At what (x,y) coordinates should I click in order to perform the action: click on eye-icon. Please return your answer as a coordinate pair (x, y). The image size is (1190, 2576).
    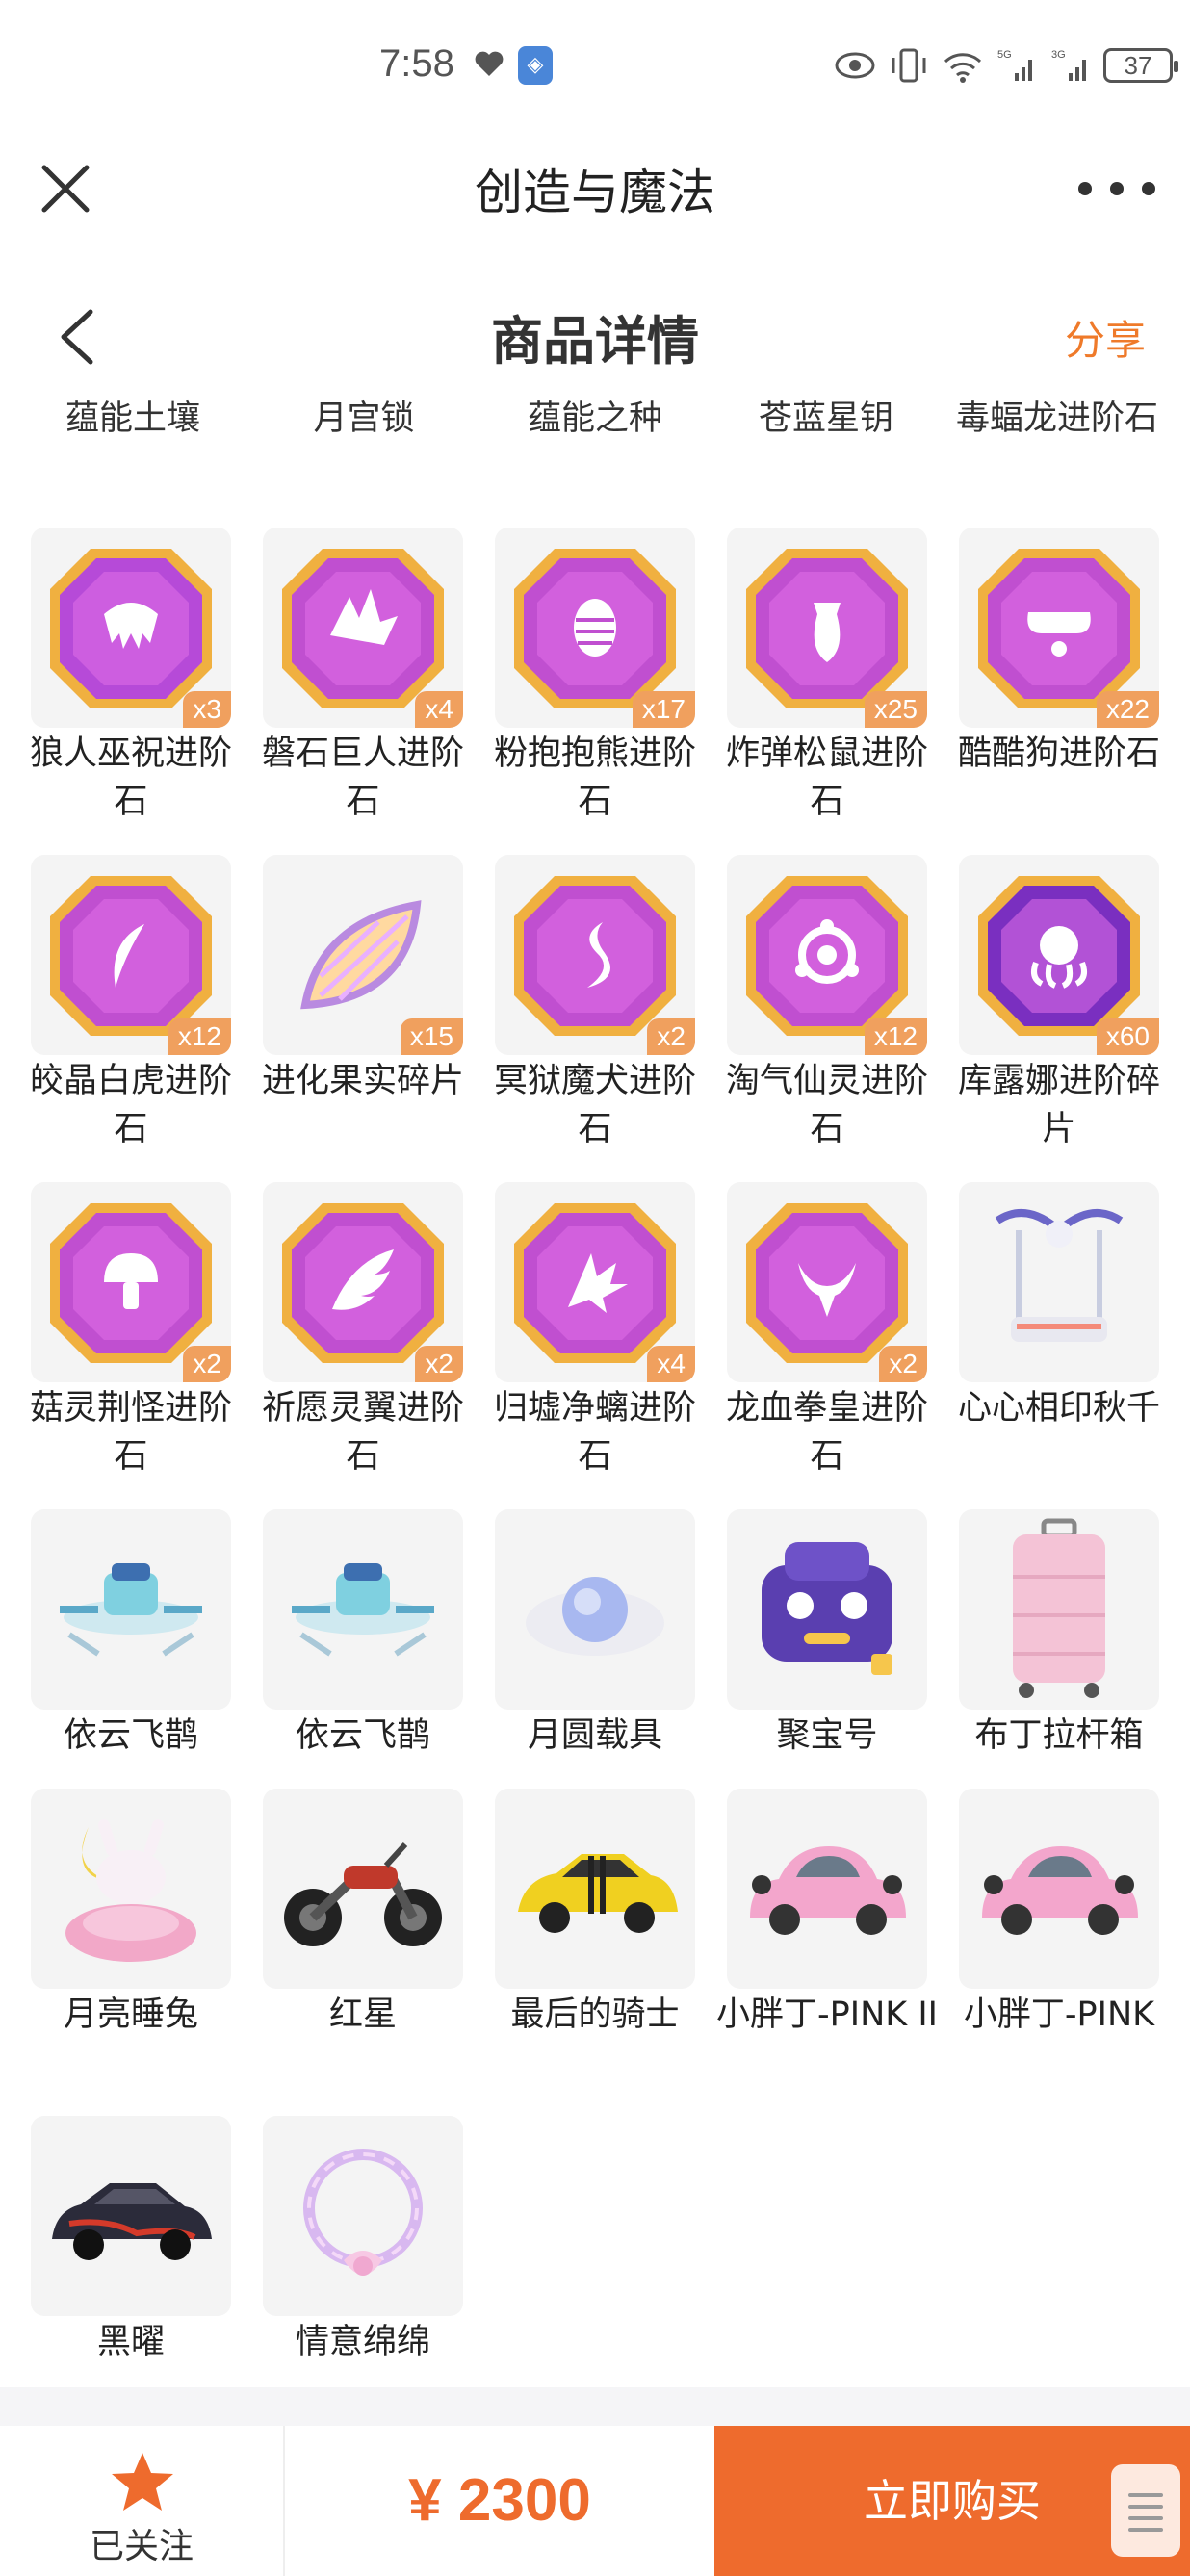
    Looking at the image, I should click on (855, 65).